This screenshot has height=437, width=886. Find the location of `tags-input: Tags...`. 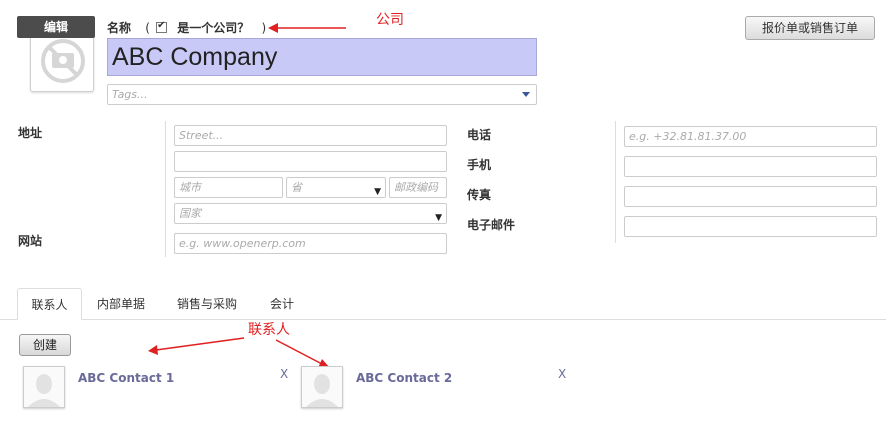

tags-input: Tags... is located at coordinates (322, 94).